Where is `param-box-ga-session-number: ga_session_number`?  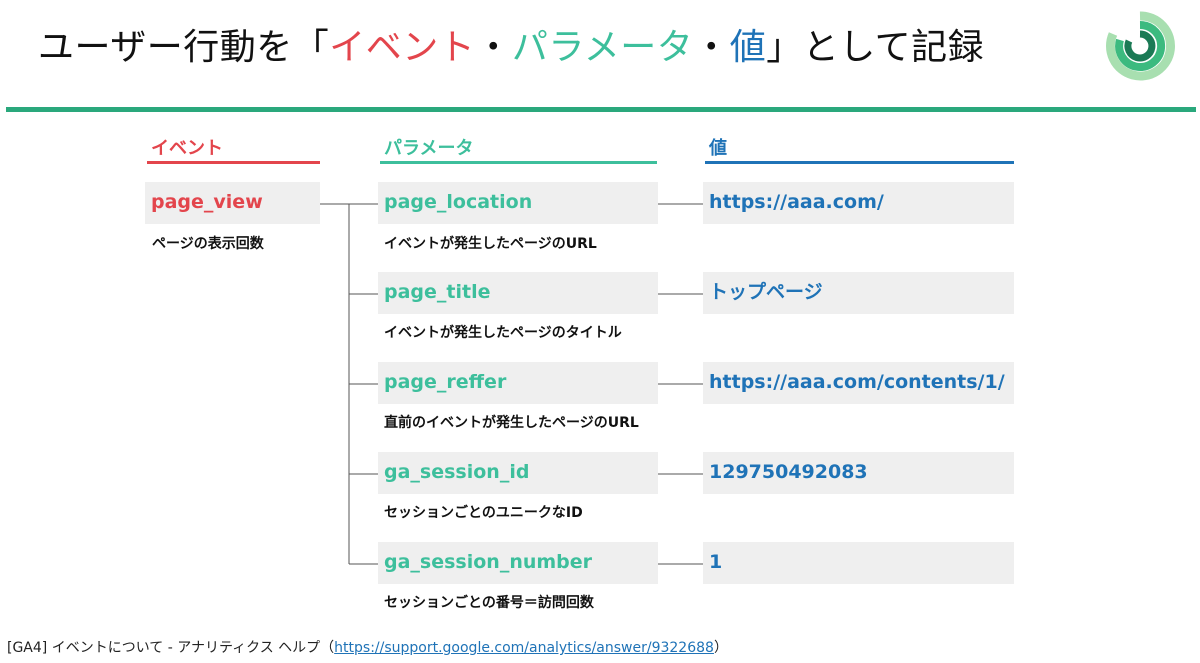 param-box-ga-session-number: ga_session_number is located at coordinates (518, 563).